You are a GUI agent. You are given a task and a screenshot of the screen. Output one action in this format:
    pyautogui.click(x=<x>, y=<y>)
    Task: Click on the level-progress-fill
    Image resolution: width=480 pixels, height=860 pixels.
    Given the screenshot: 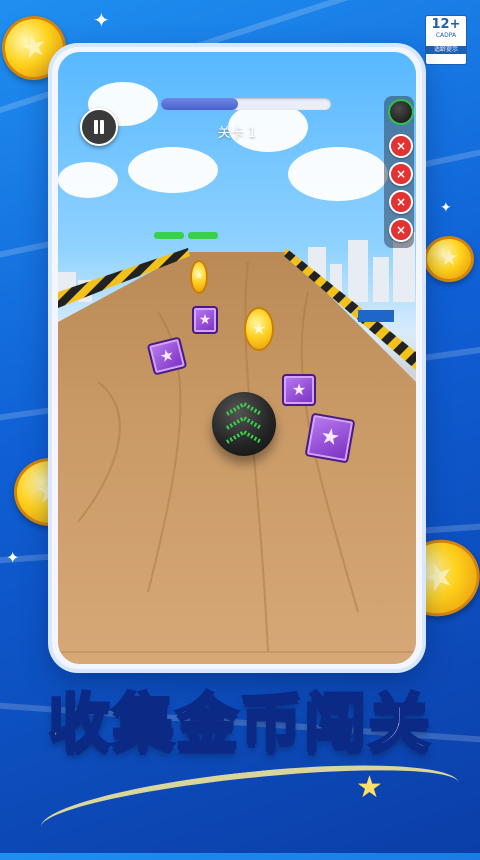 What is the action you would take?
    pyautogui.click(x=199, y=104)
    